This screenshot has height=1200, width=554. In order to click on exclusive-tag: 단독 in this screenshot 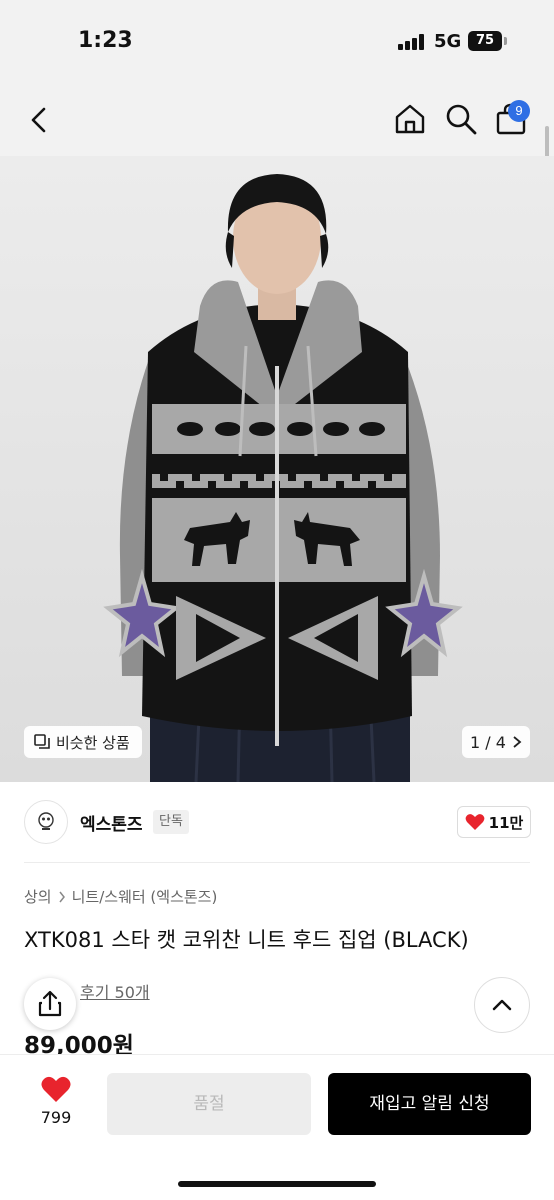, I will do `click(171, 822)`.